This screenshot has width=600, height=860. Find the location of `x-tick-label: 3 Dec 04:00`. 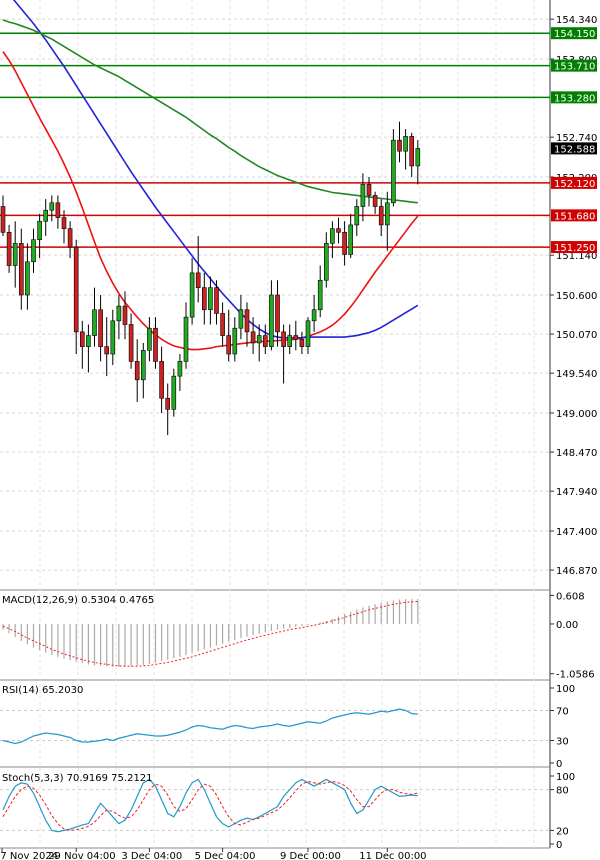

x-tick-label: 3 Dec 04:00 is located at coordinates (151, 855).